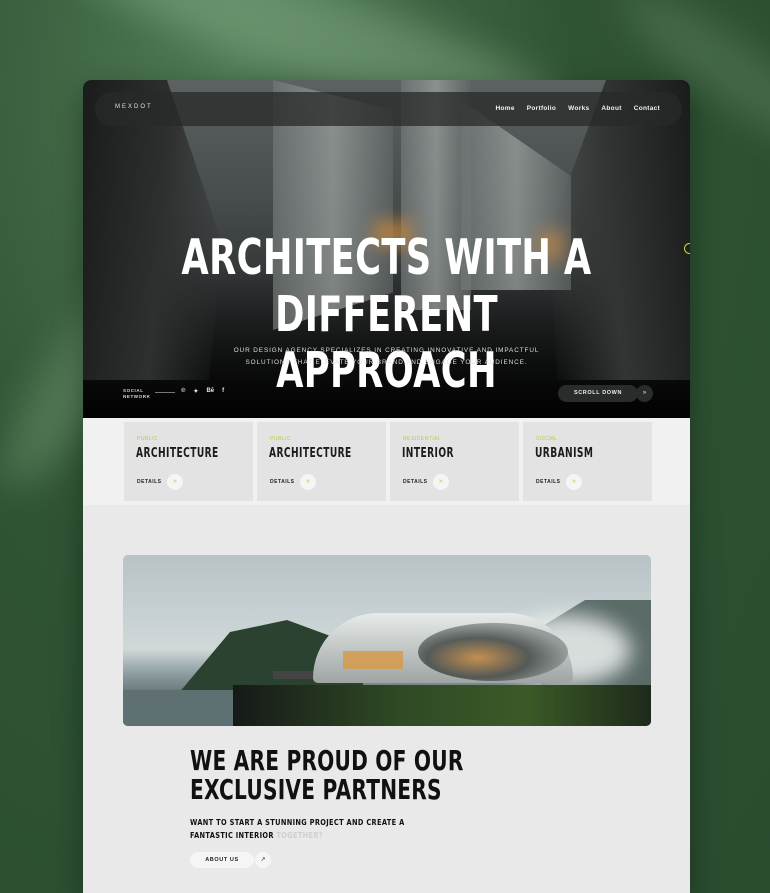 The height and width of the screenshot is (893, 770). What do you see at coordinates (611, 108) in the screenshot?
I see `nav-link-about: About` at bounding box center [611, 108].